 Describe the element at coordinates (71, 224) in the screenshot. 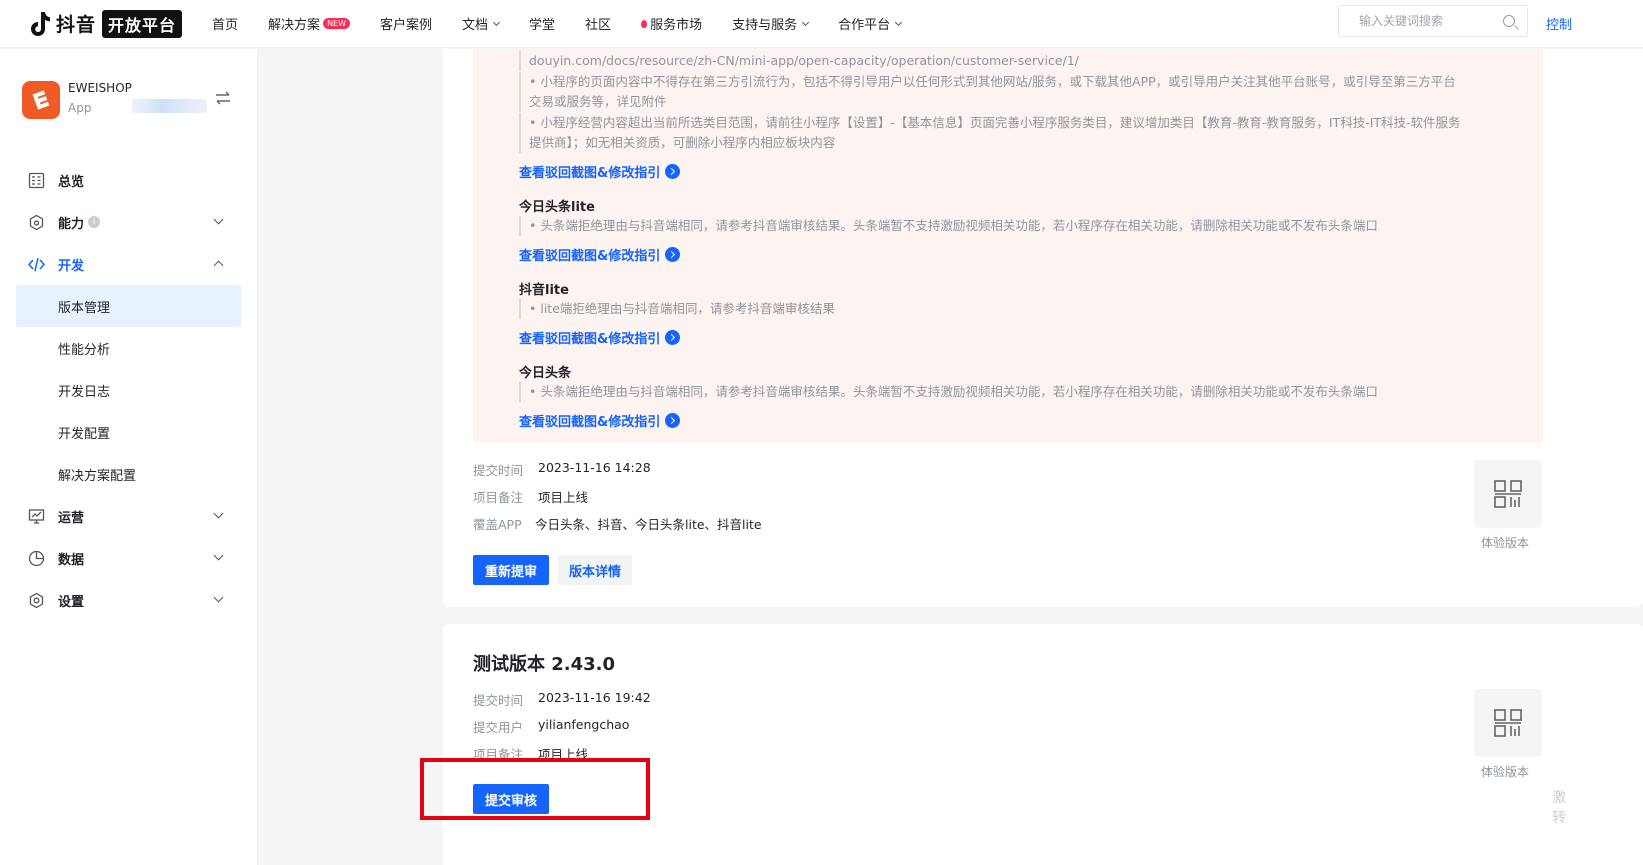

I see `menu-label: 能力` at that location.